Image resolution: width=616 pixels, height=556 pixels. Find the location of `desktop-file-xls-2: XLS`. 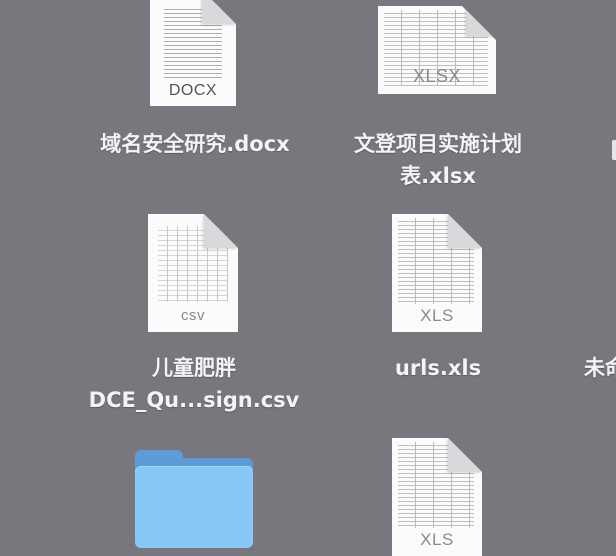

desktop-file-xls-2: XLS is located at coordinates (438, 497).